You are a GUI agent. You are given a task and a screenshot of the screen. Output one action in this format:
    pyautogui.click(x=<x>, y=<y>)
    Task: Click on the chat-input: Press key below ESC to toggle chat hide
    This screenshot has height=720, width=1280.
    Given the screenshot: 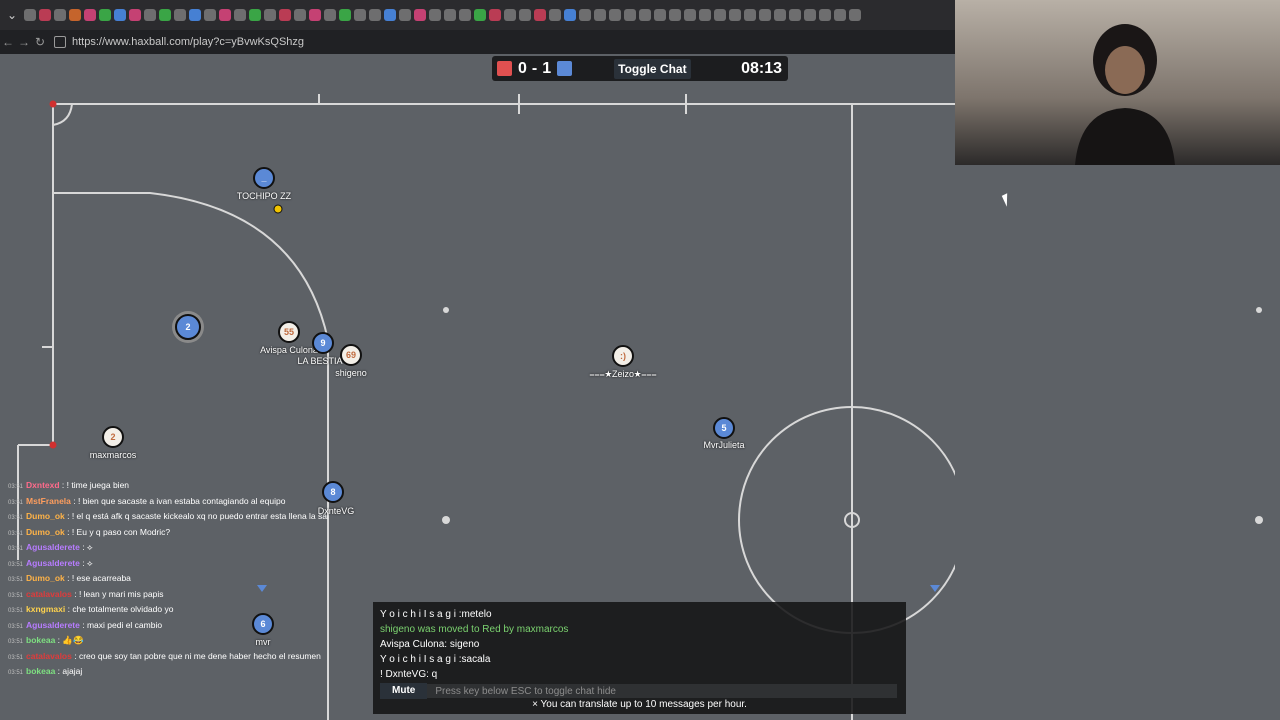 What is the action you would take?
    pyautogui.click(x=525, y=691)
    